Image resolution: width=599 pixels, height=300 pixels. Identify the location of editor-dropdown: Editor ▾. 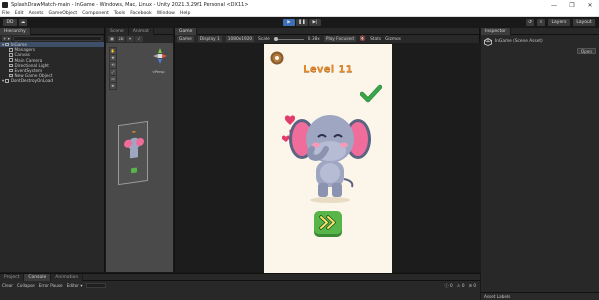
(75, 285).